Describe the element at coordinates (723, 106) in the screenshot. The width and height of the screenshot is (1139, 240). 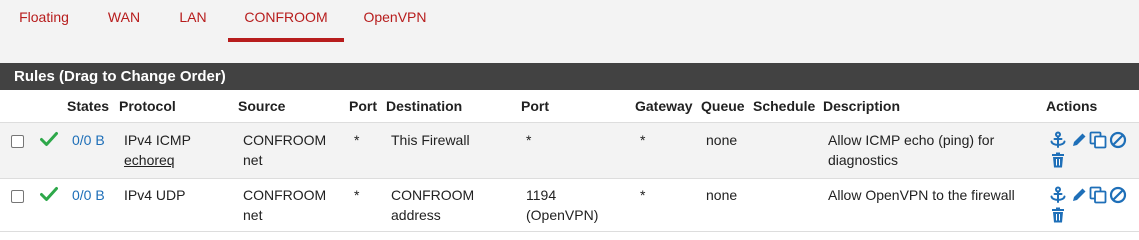
I see `col-header-queue: Queue` at that location.